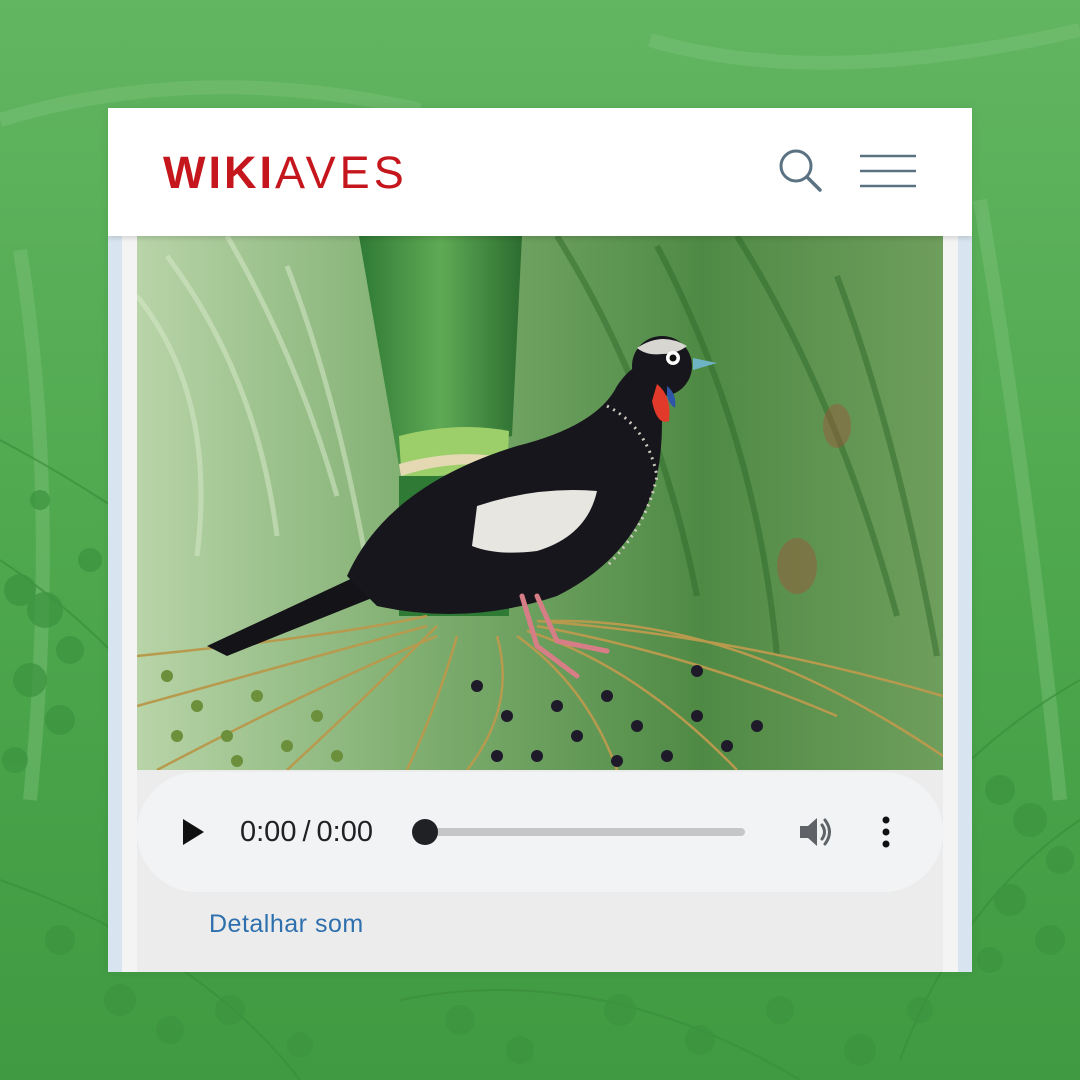 This screenshot has width=1080, height=1080. What do you see at coordinates (341, 172) in the screenshot?
I see `logo-light-text: AVES` at bounding box center [341, 172].